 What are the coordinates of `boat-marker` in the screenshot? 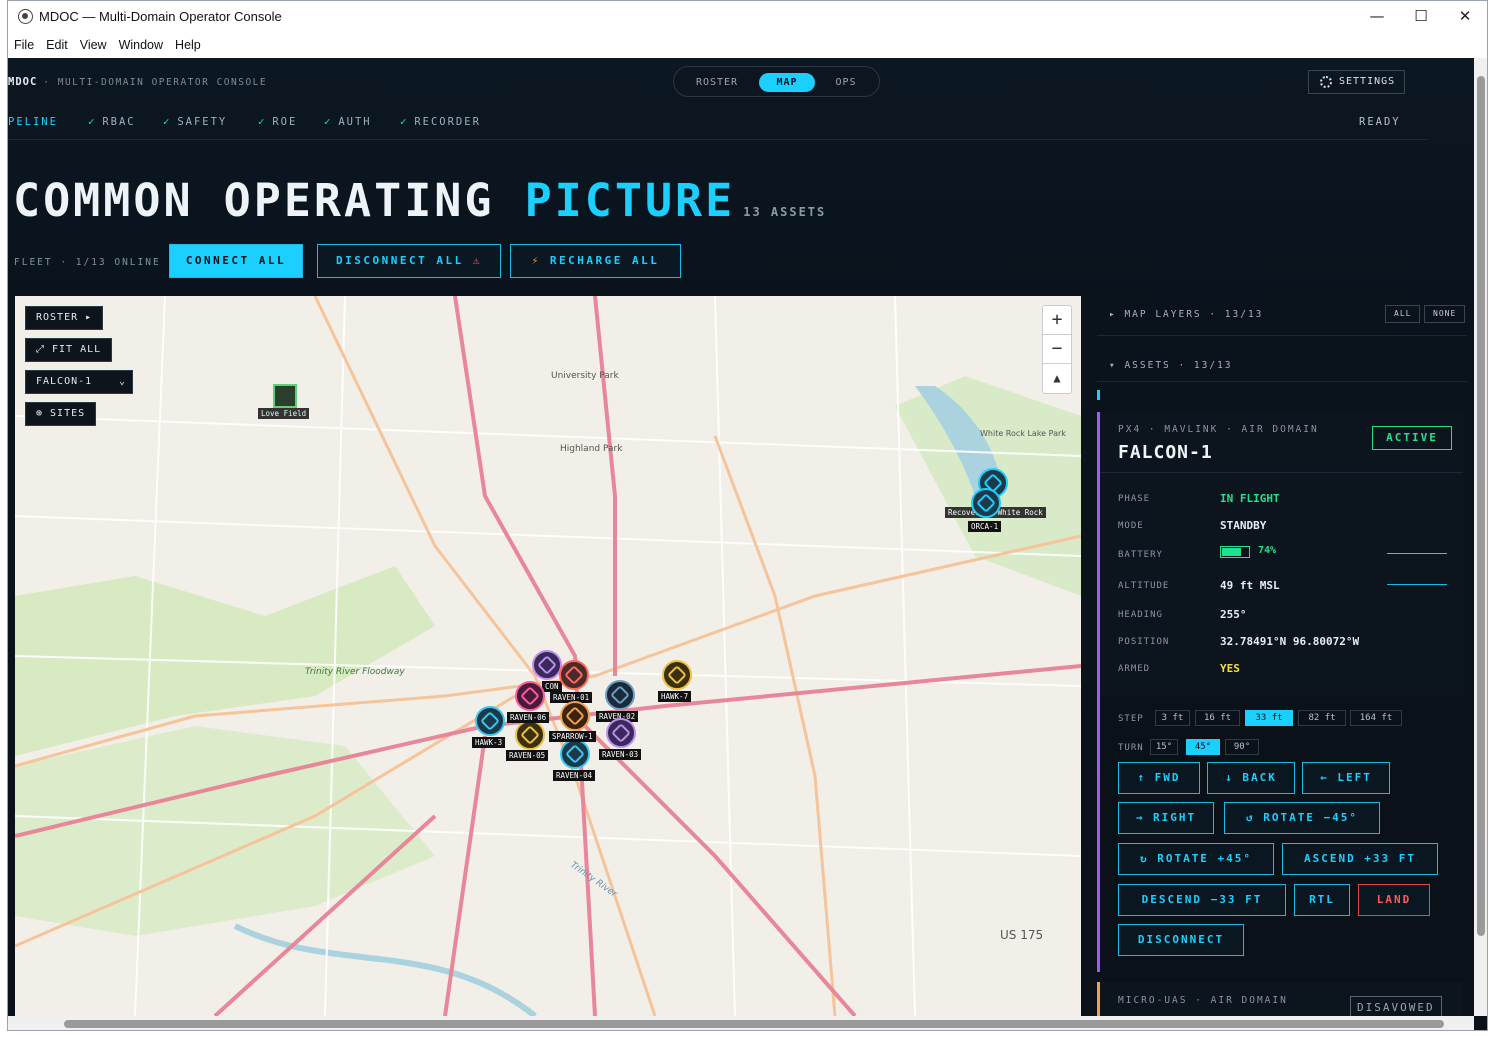 It's located at (986, 503).